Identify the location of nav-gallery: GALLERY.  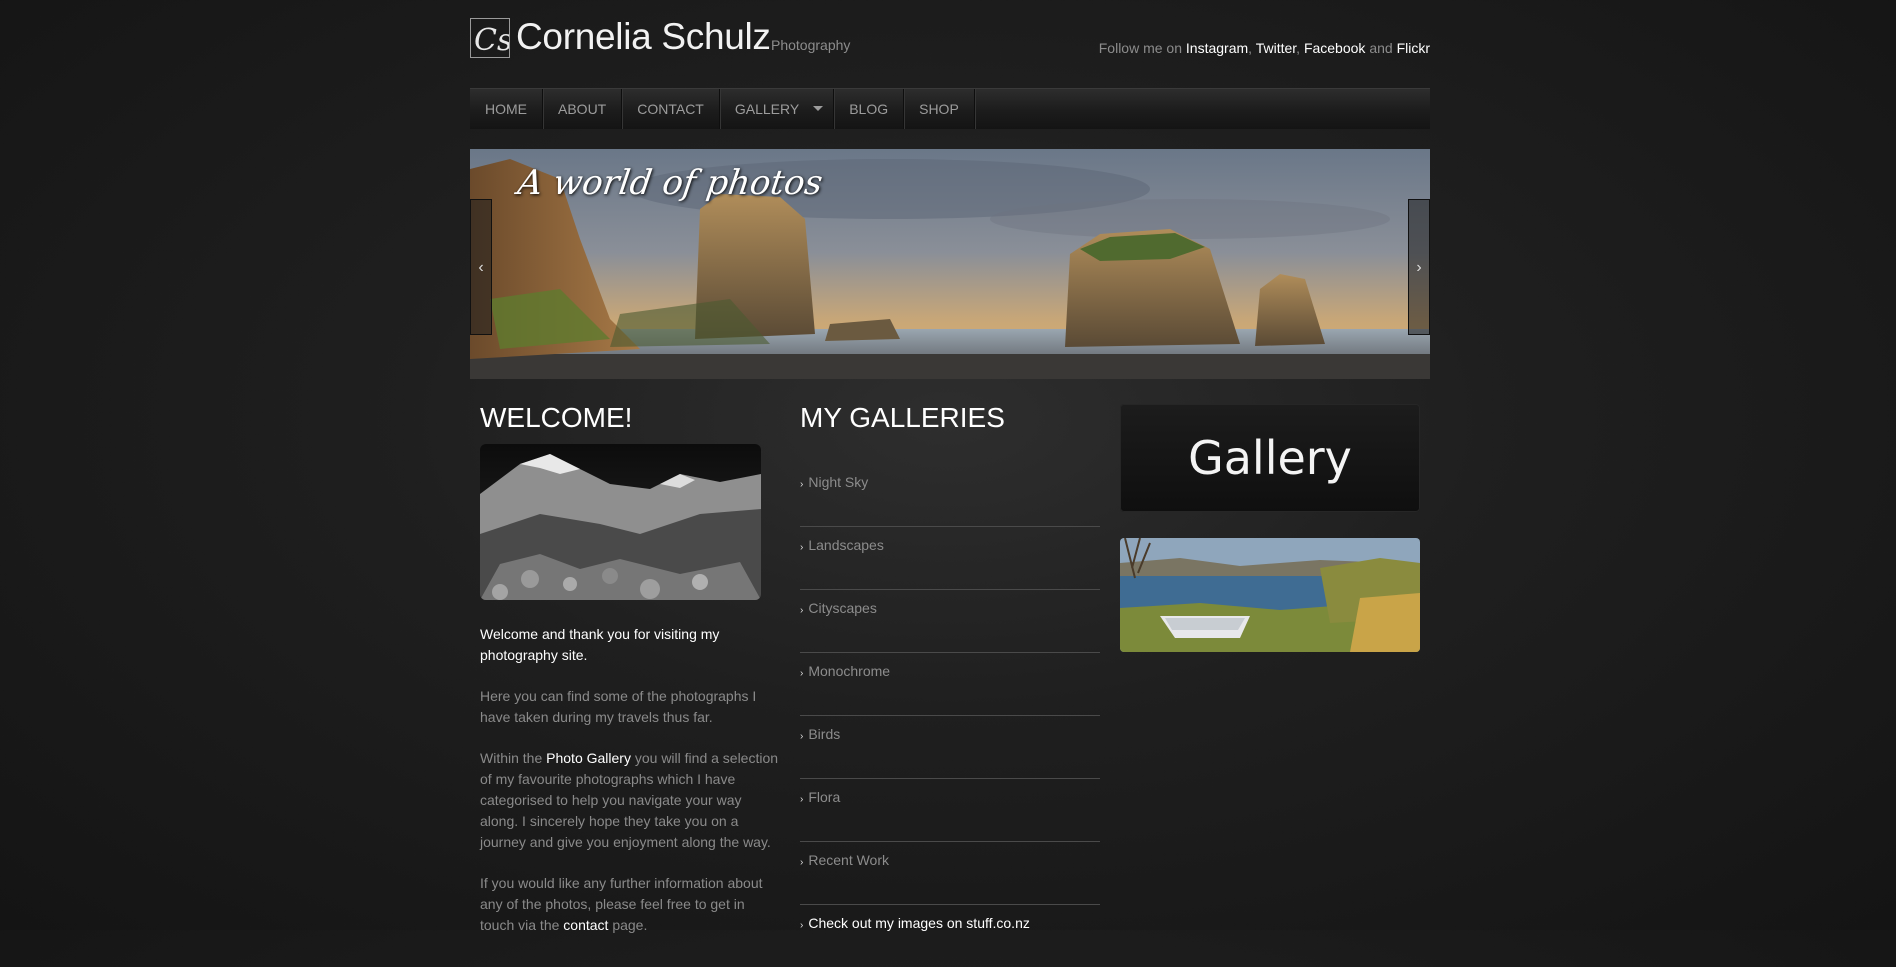
(777, 109).